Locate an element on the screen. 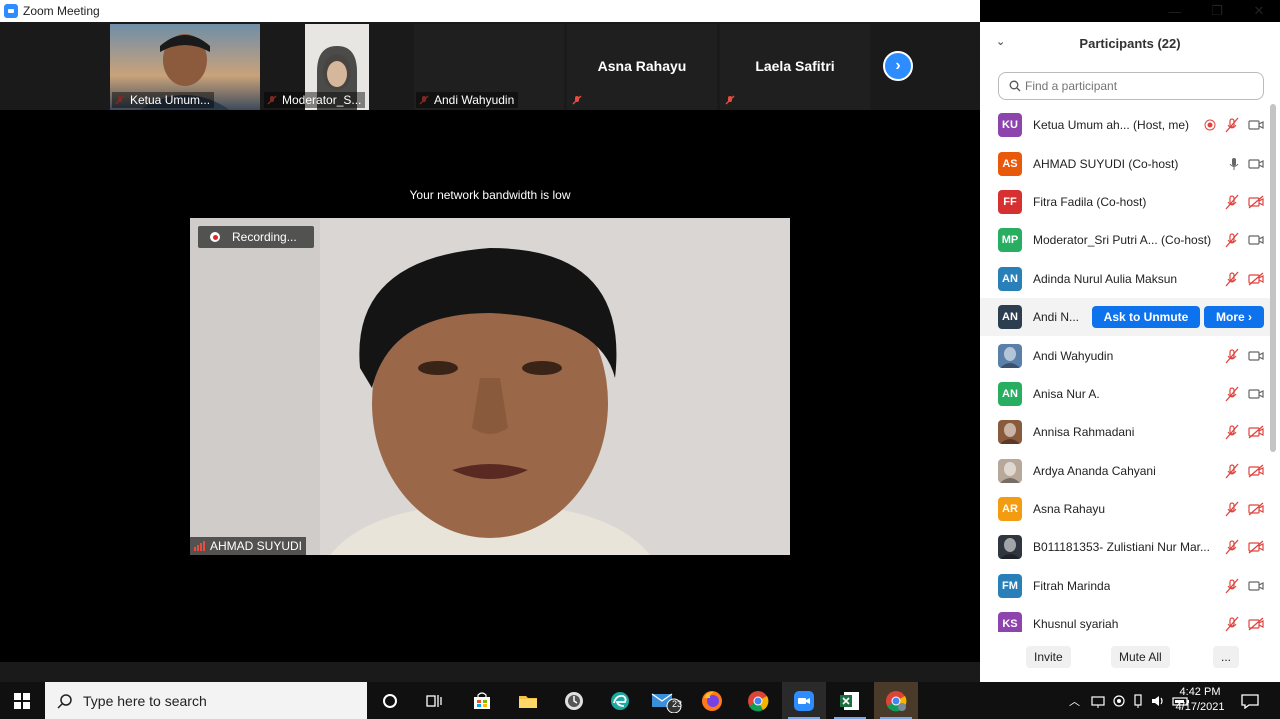  mute-all-button: Mute All is located at coordinates (1140, 657).